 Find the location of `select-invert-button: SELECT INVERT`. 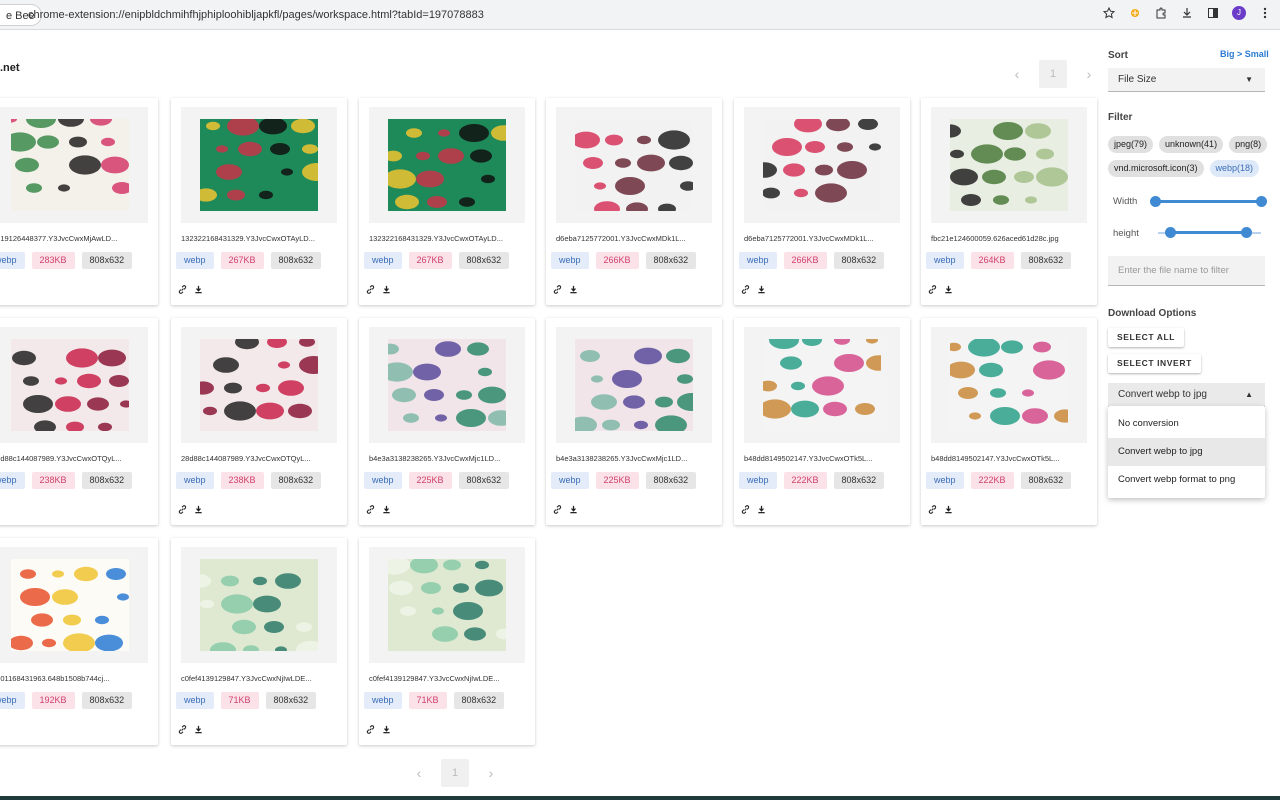

select-invert-button: SELECT INVERT is located at coordinates (1154, 363).